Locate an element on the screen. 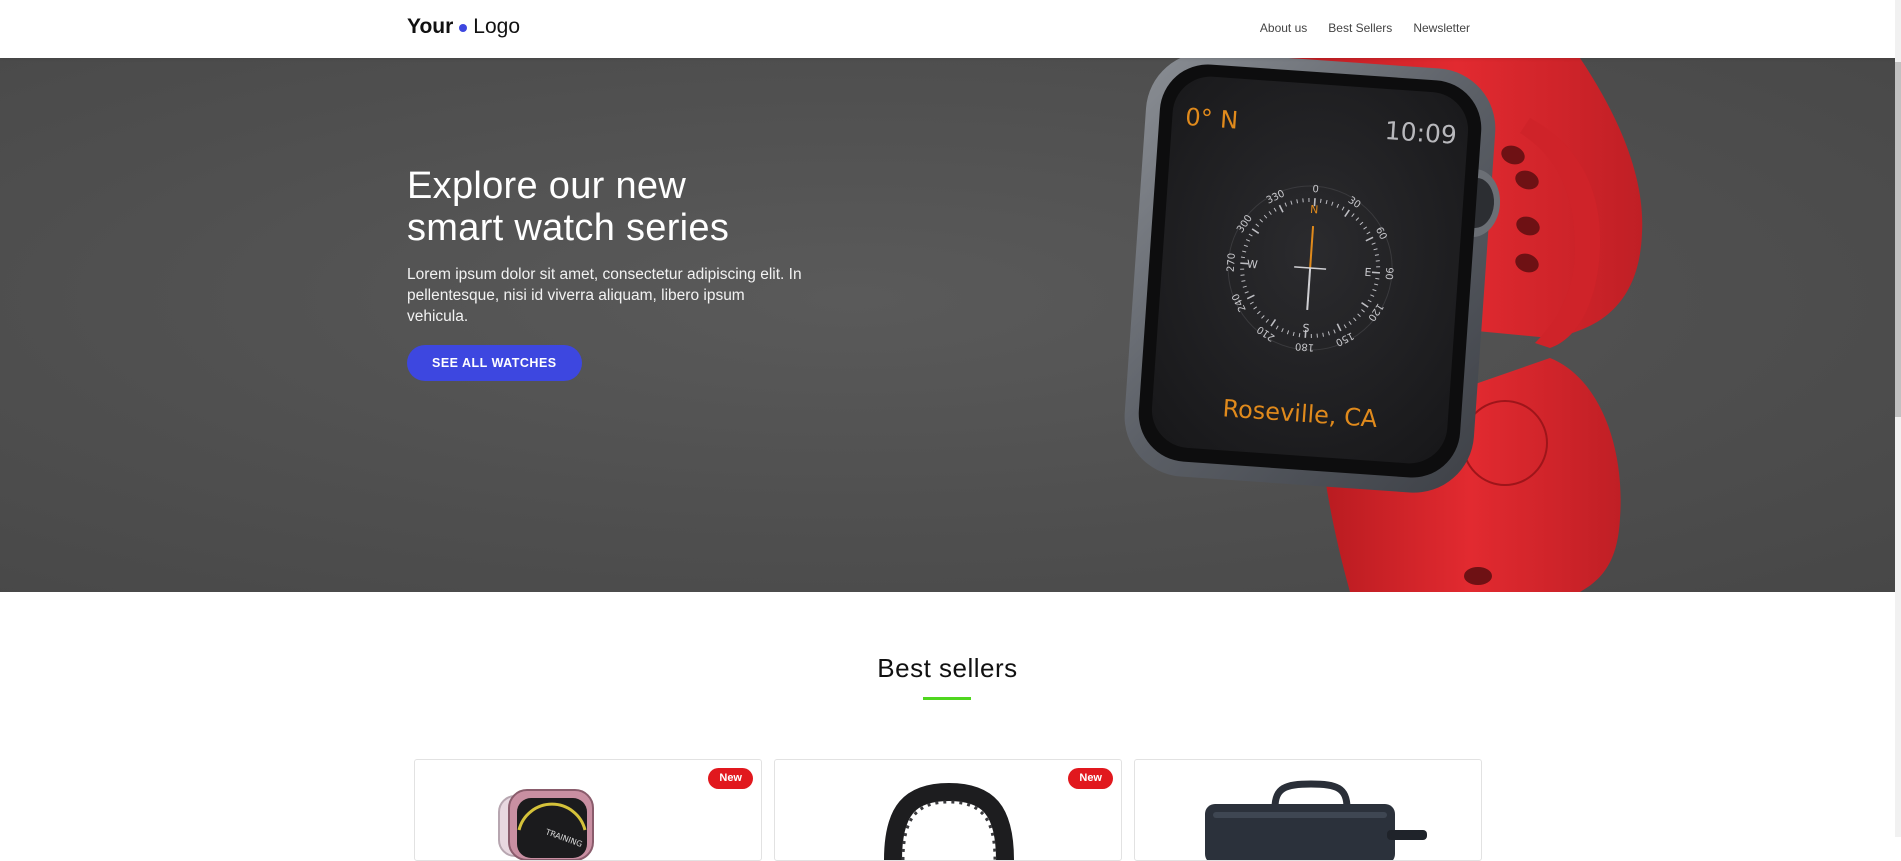 This screenshot has height=861, width=1901. product-card: New is located at coordinates (948, 810).